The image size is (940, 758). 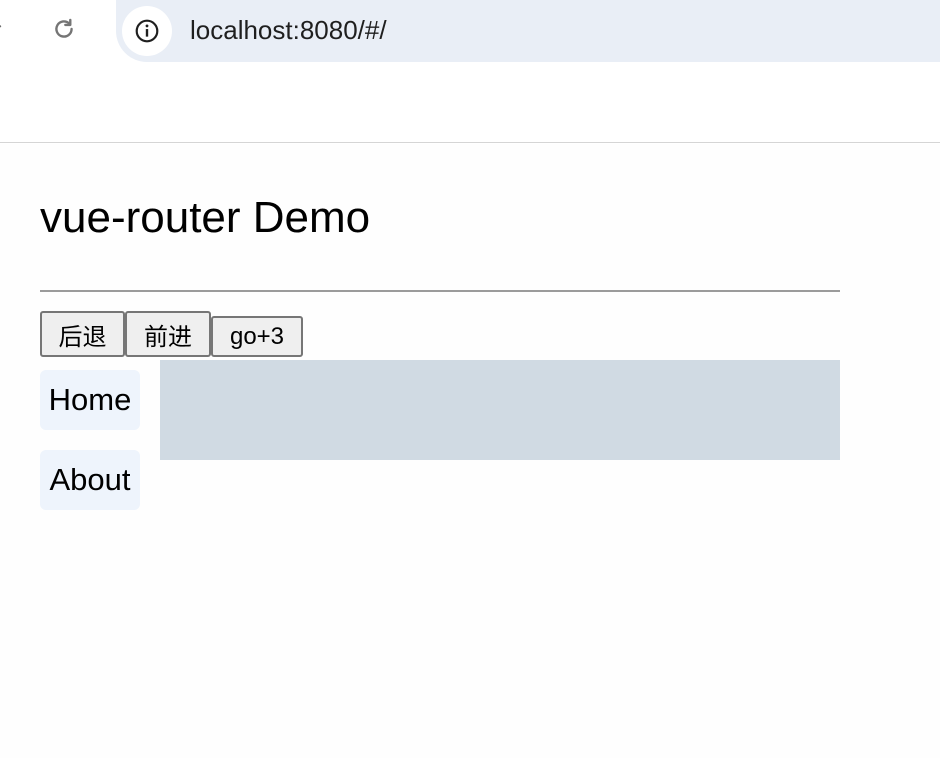 I want to click on back-arrow-icon: ›, so click(x=3, y=26).